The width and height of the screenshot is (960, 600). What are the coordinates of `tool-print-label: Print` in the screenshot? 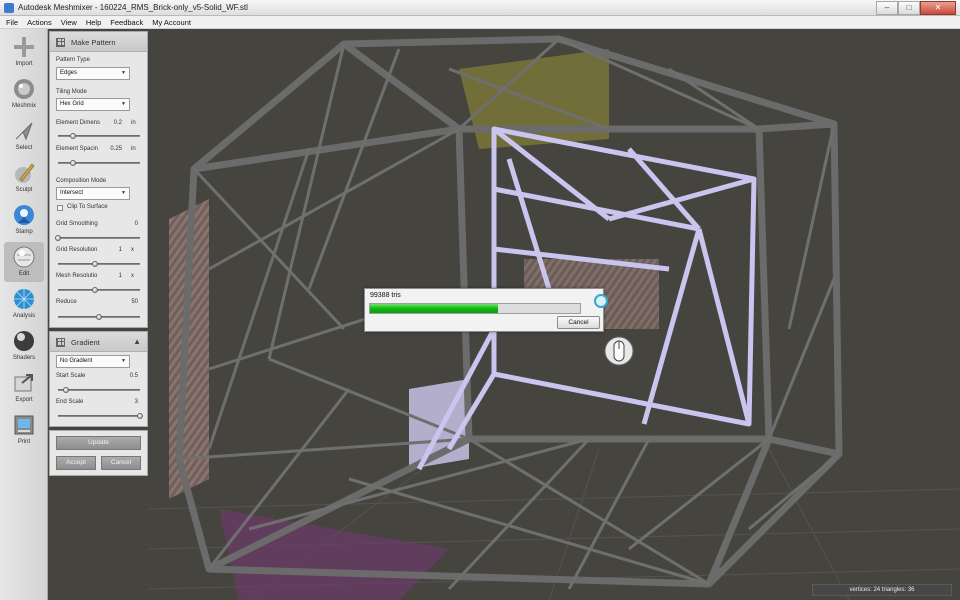 It's located at (24, 442).